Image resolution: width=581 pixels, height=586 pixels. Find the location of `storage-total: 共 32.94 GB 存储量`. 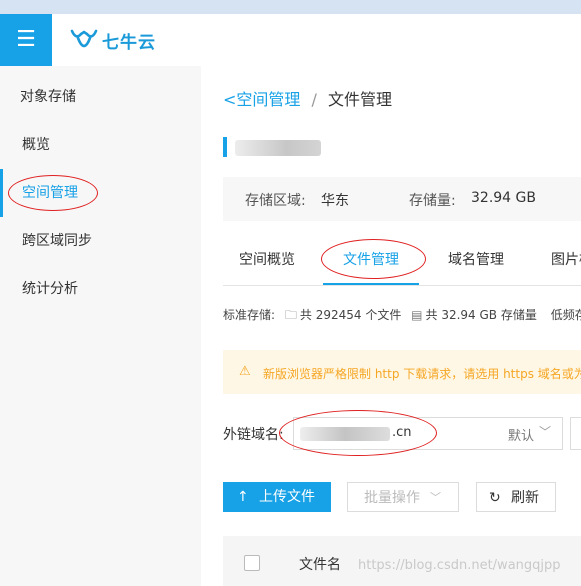

storage-total: 共 32.94 GB 存储量 is located at coordinates (481, 315).